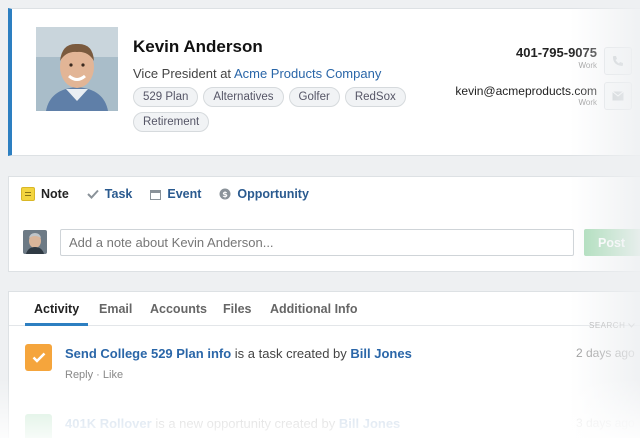 The image size is (640, 438). Describe the element at coordinates (178, 309) in the screenshot. I see `tab-accounts: Accounts` at that location.